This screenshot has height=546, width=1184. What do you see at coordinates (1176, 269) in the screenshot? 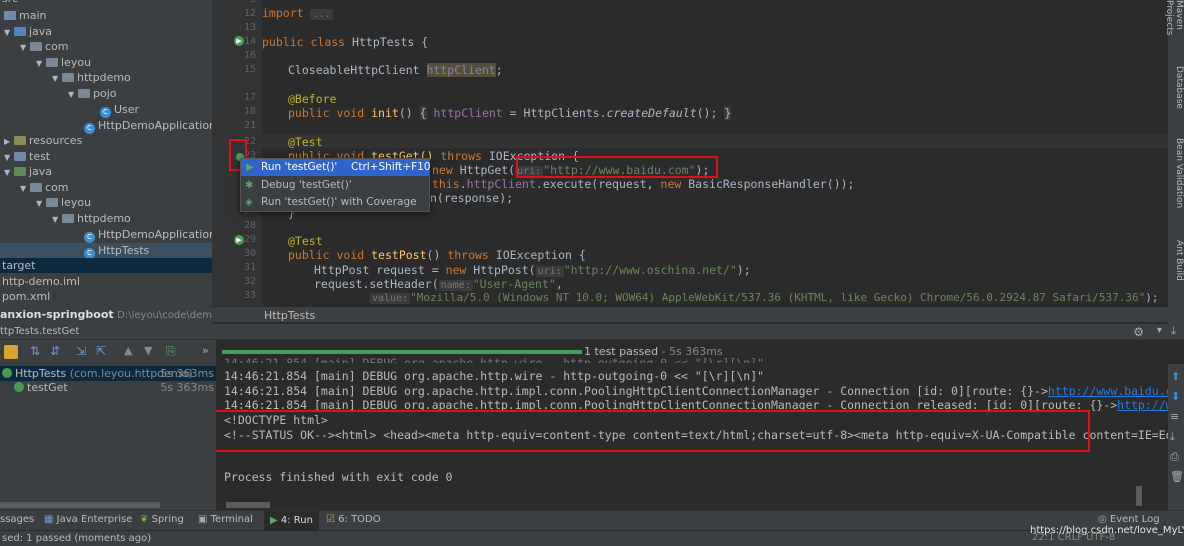
I see `tab-ant-build: Ant Build` at bounding box center [1176, 269].